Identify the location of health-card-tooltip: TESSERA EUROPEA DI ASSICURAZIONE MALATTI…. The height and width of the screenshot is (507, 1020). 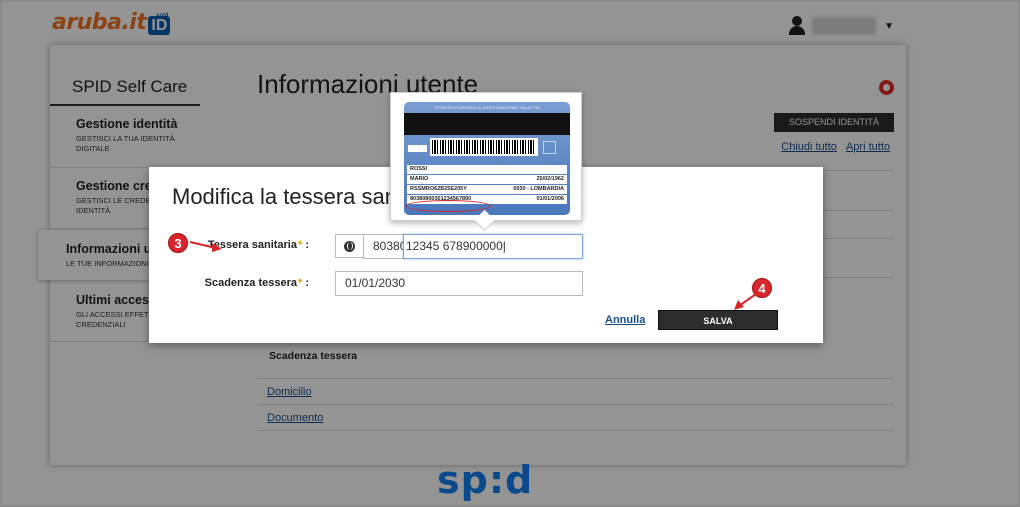
(486, 156).